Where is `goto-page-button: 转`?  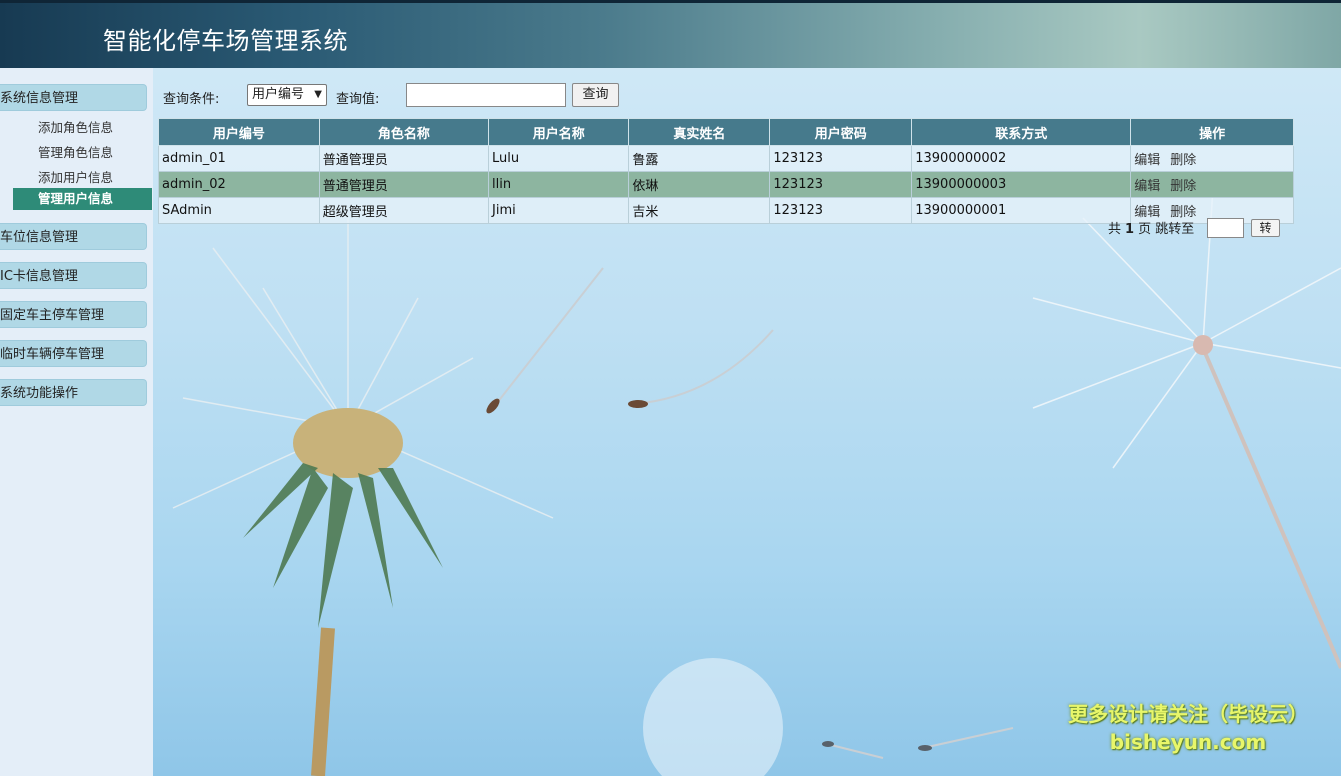 goto-page-button: 转 is located at coordinates (1265, 228).